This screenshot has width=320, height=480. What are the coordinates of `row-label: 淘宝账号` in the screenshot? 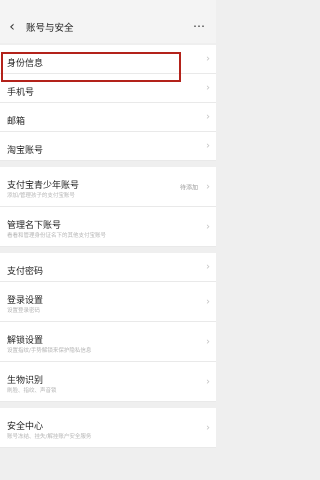 It's located at (25, 151).